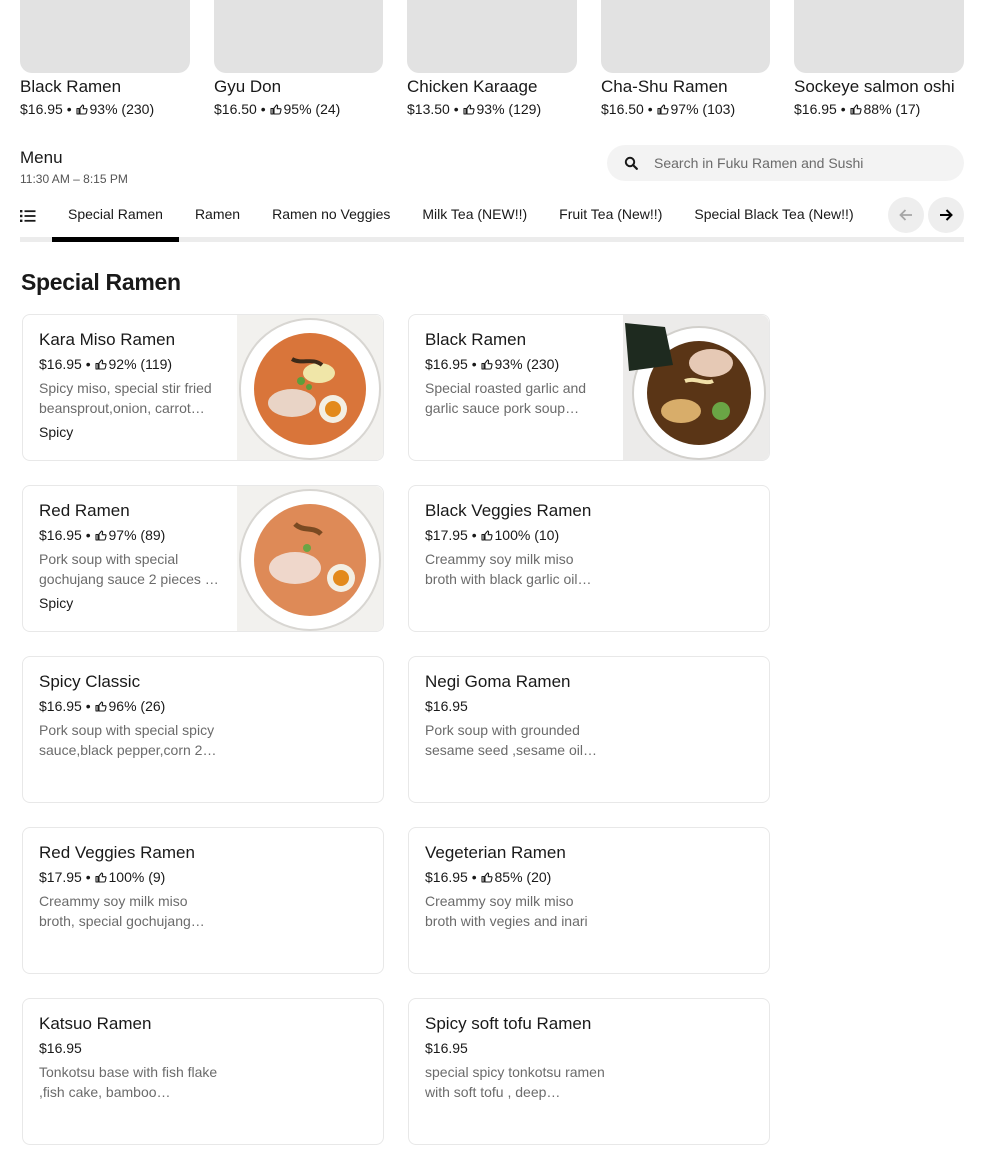 The height and width of the screenshot is (1158, 984). I want to click on menu-item-name: Vegeterian Ramen, so click(495, 852).